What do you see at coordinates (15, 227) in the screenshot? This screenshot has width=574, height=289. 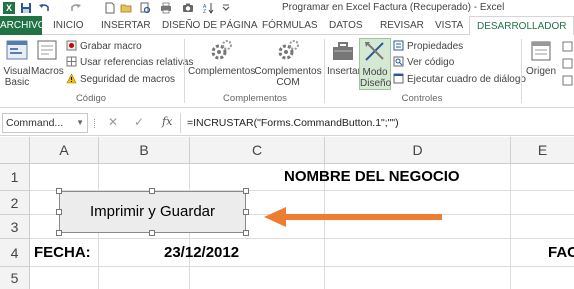 I see `row-header-3: 3` at bounding box center [15, 227].